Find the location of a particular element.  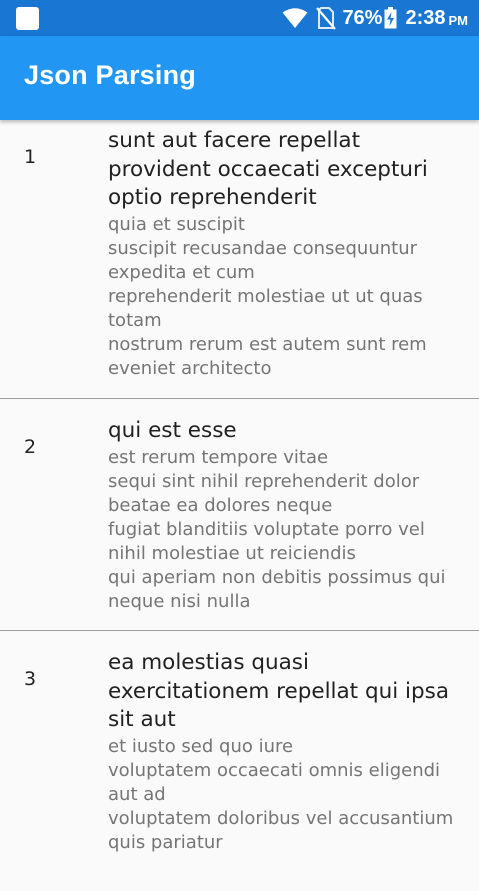

no-sim-icon is located at coordinates (326, 18).